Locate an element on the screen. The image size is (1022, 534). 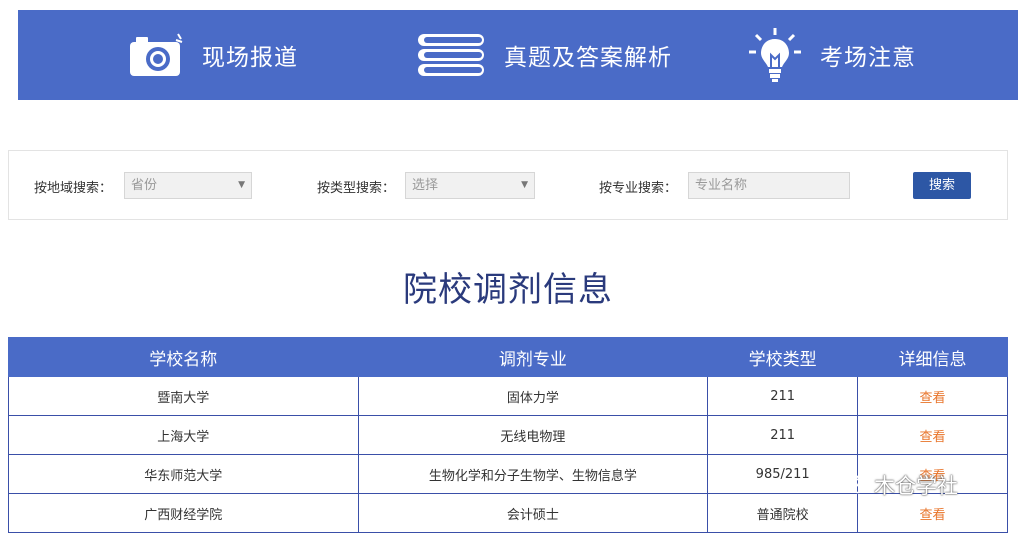
nav-item-past-exams: 真题及答案解析 is located at coordinates (544, 55).